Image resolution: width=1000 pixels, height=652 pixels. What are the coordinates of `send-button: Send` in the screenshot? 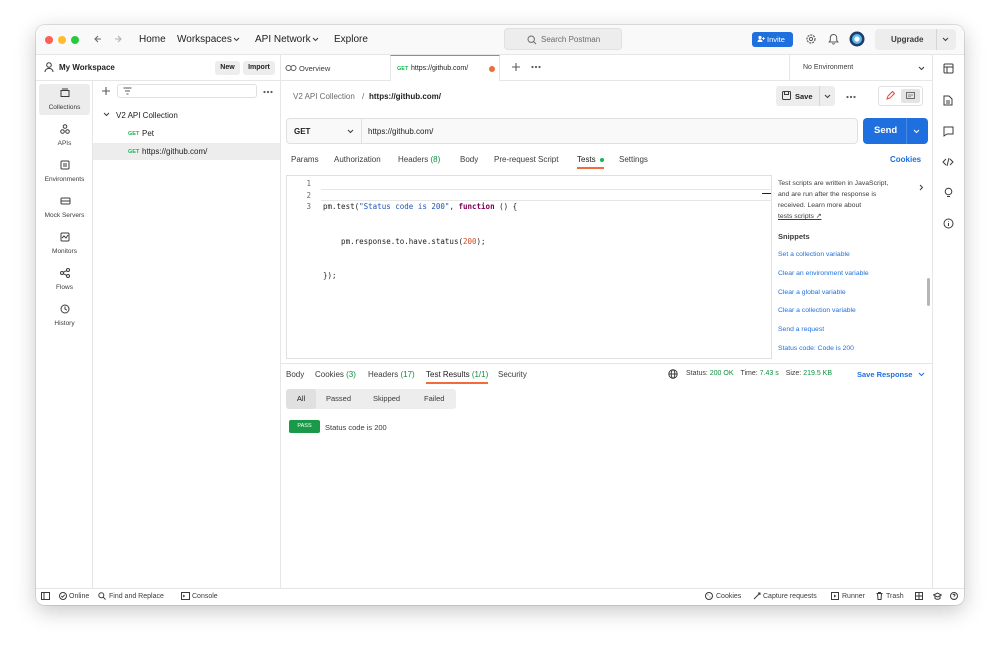 It's located at (895, 131).